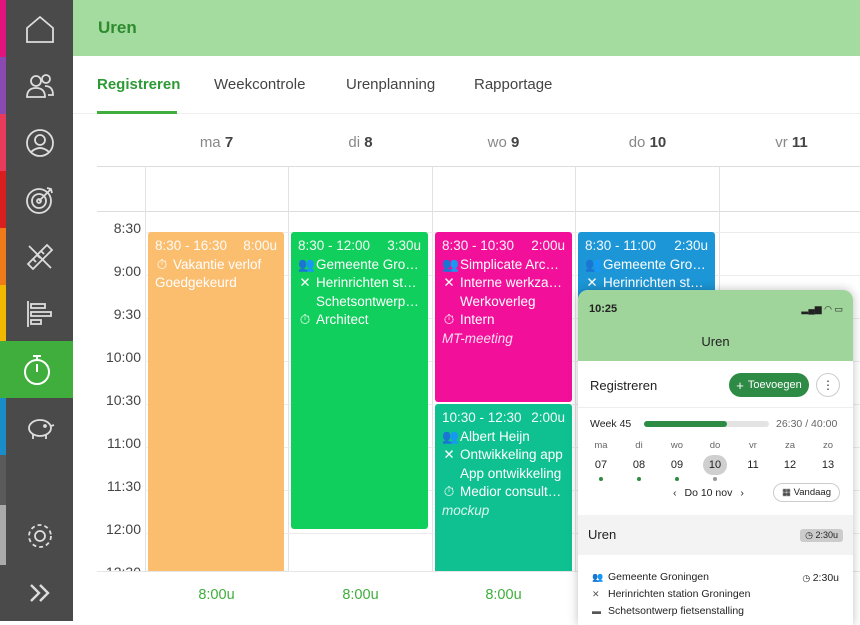  Describe the element at coordinates (828, 457) in the screenshot. I see `day-picker-item: zo 13` at that location.